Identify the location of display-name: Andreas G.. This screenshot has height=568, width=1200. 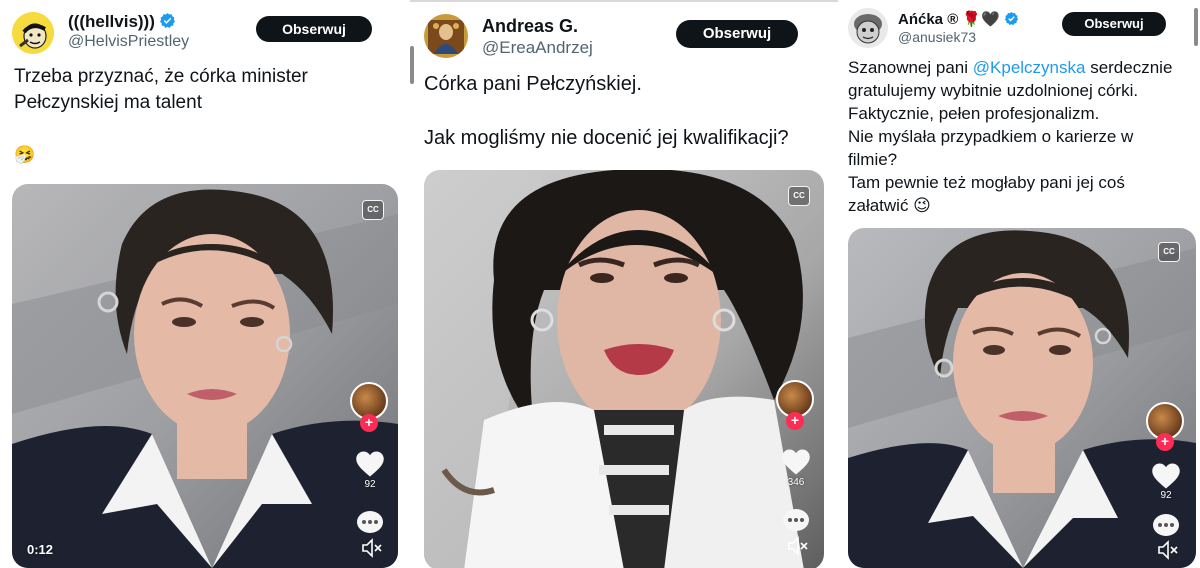
(530, 26).